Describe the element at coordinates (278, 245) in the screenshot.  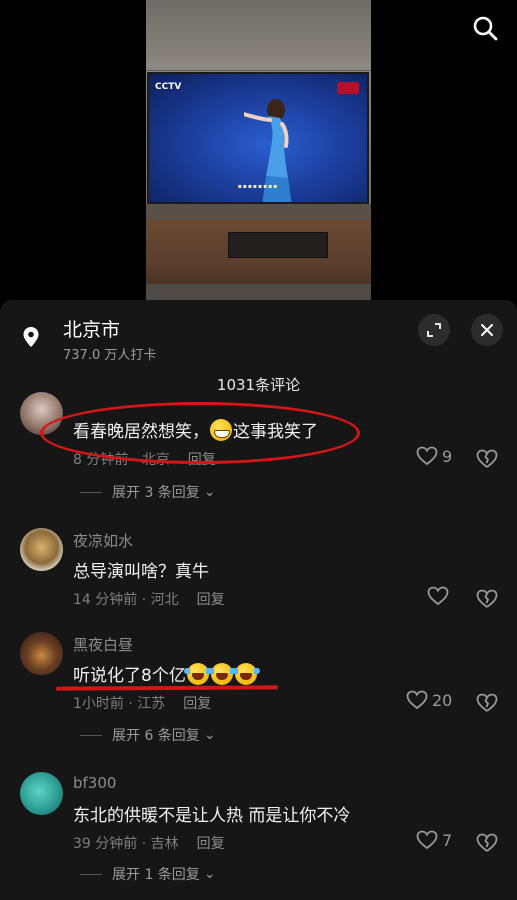
I see `cabinet-shelf` at that location.